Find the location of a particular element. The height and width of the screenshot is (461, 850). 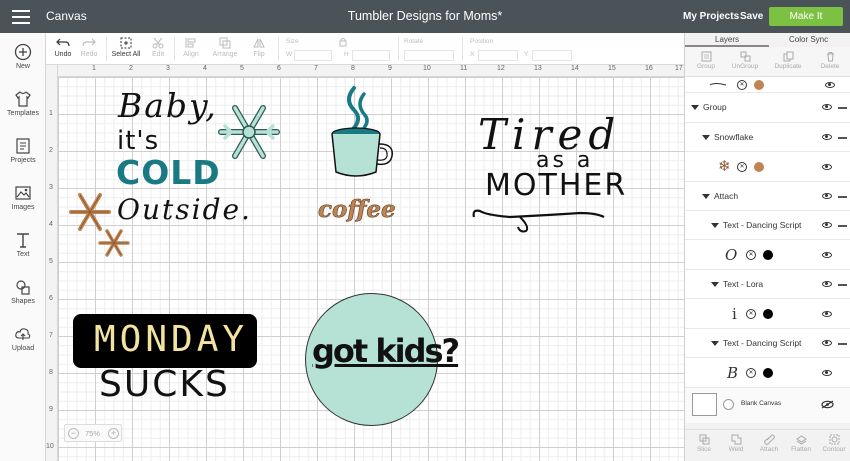

sidebar-item-images: Images is located at coordinates (23, 197).